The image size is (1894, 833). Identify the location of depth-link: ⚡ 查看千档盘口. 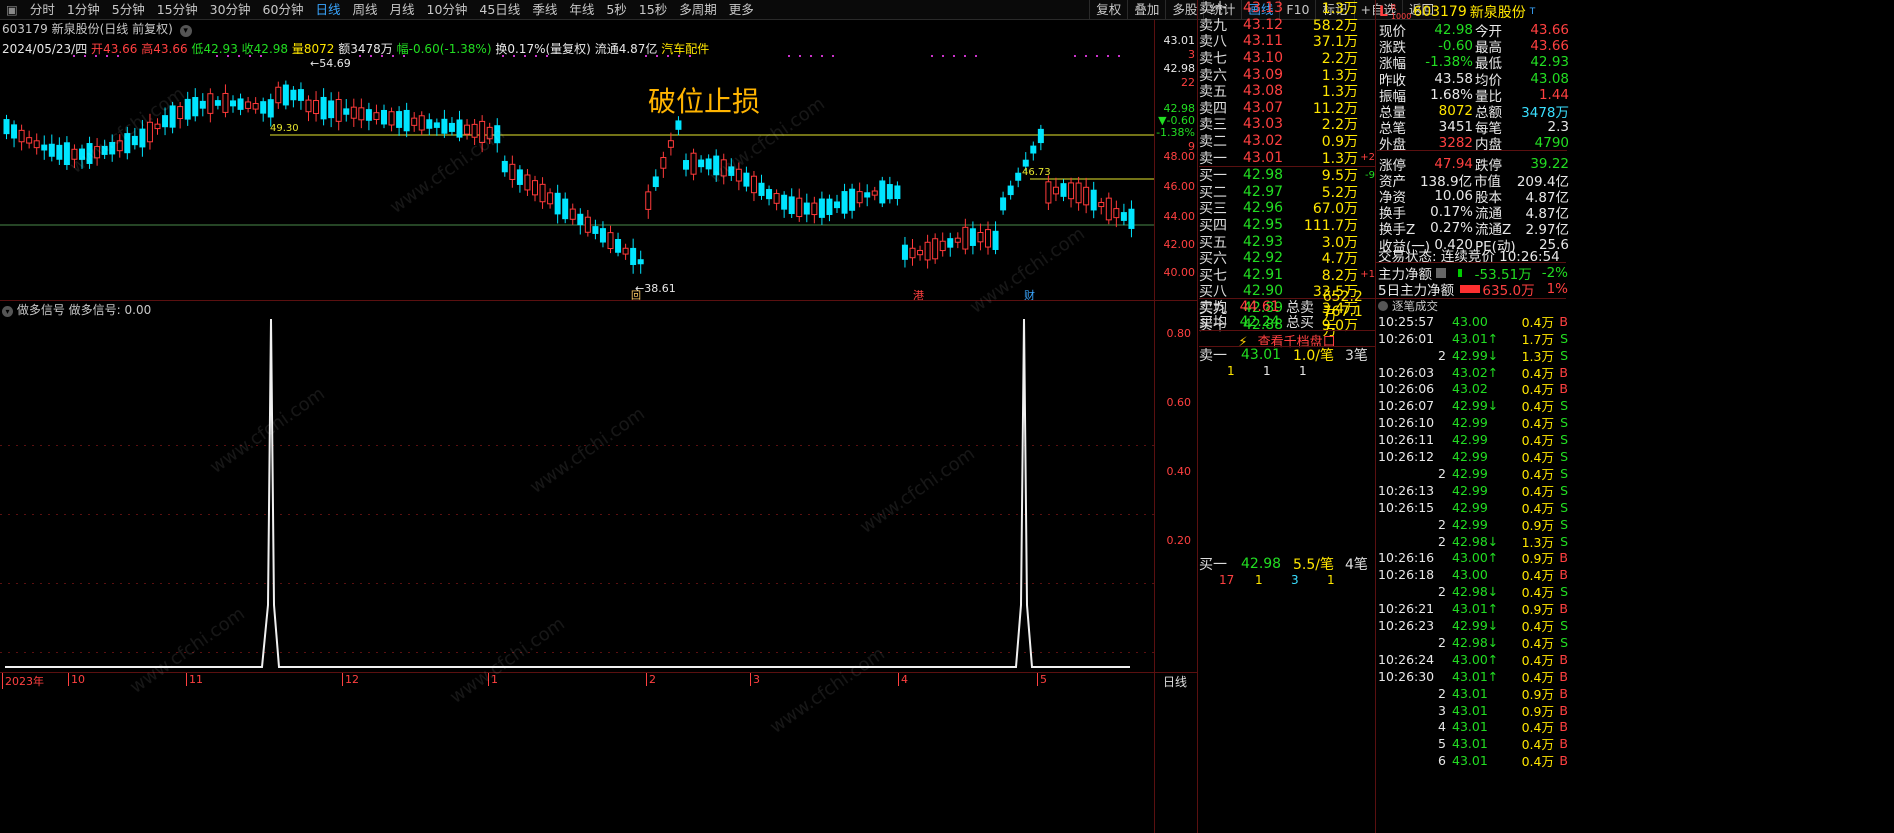
(1287, 340).